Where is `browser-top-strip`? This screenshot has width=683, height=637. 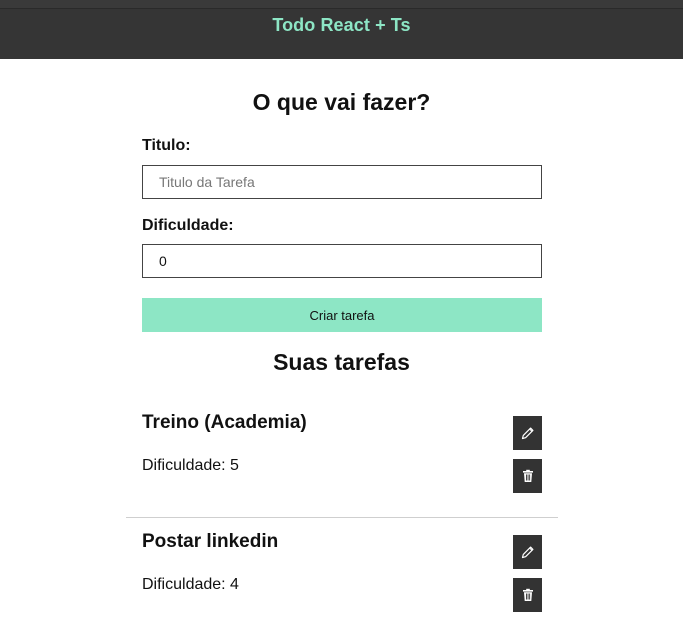
browser-top-strip is located at coordinates (341, 4).